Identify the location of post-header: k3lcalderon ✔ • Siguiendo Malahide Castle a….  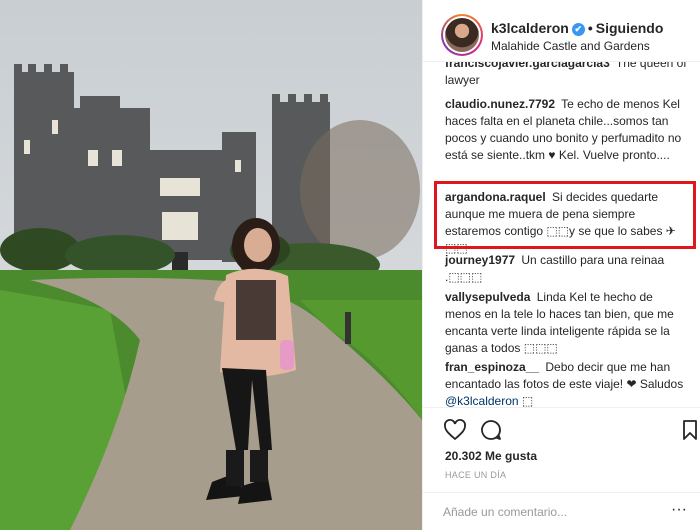
(561, 31).